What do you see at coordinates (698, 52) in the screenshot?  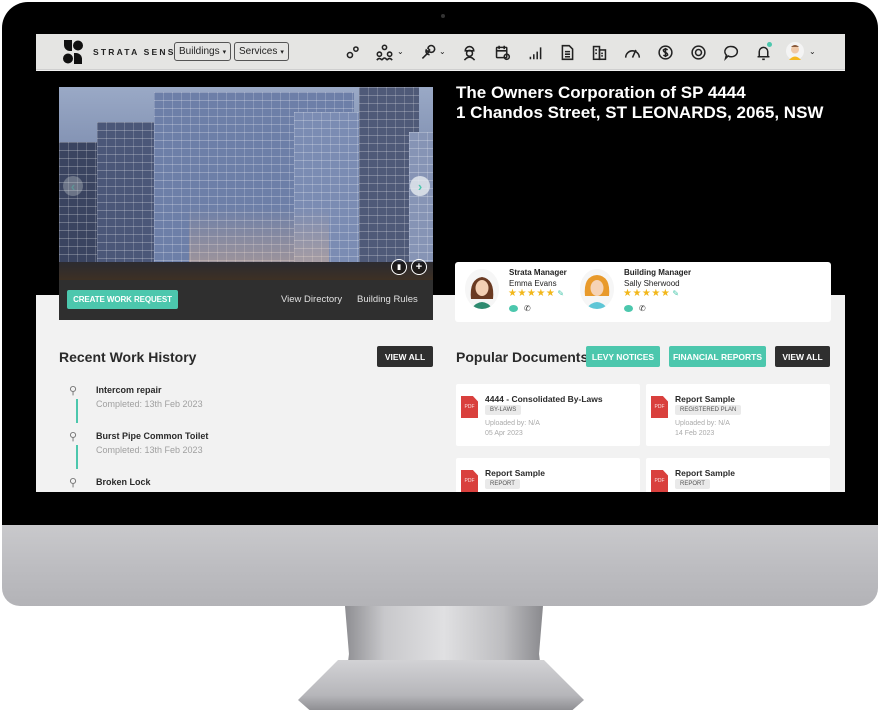 I see `lifebuoy-icon` at bounding box center [698, 52].